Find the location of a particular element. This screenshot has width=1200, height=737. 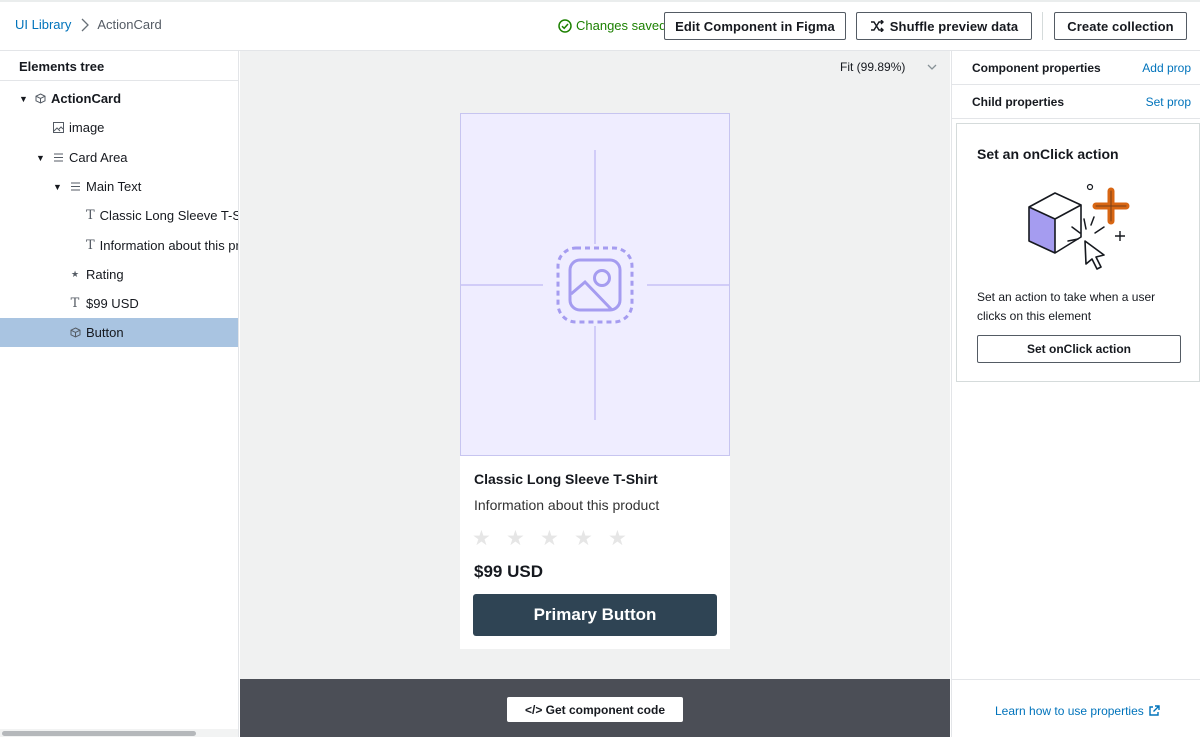

breadcrumb-current: ActionCard is located at coordinates (129, 24).